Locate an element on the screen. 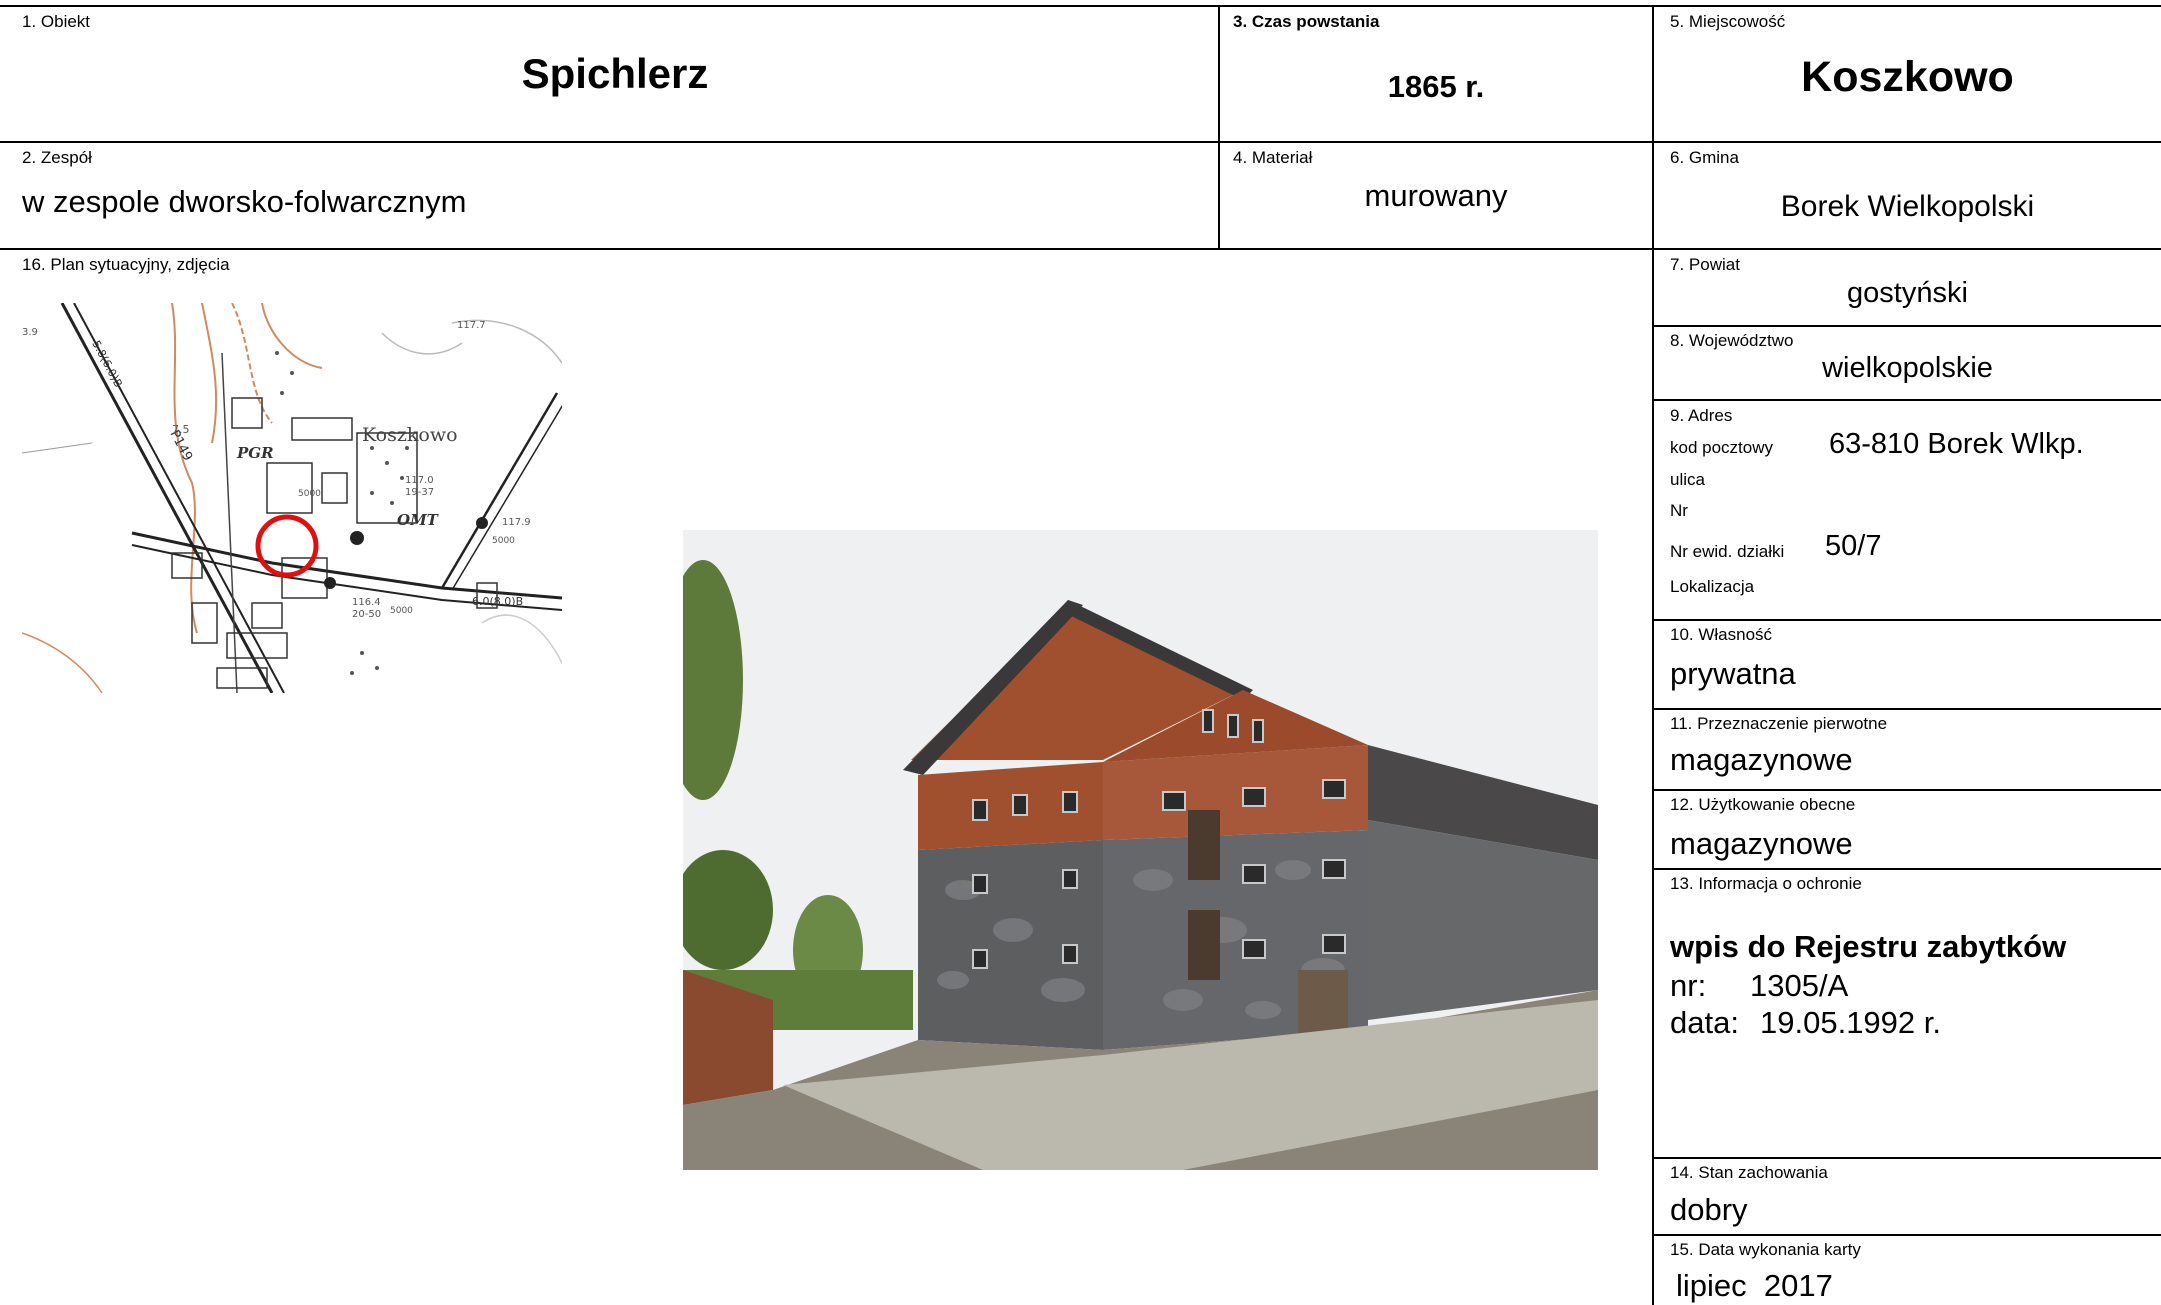 The image size is (2161, 1305). sep-powiat is located at coordinates (1906, 326).